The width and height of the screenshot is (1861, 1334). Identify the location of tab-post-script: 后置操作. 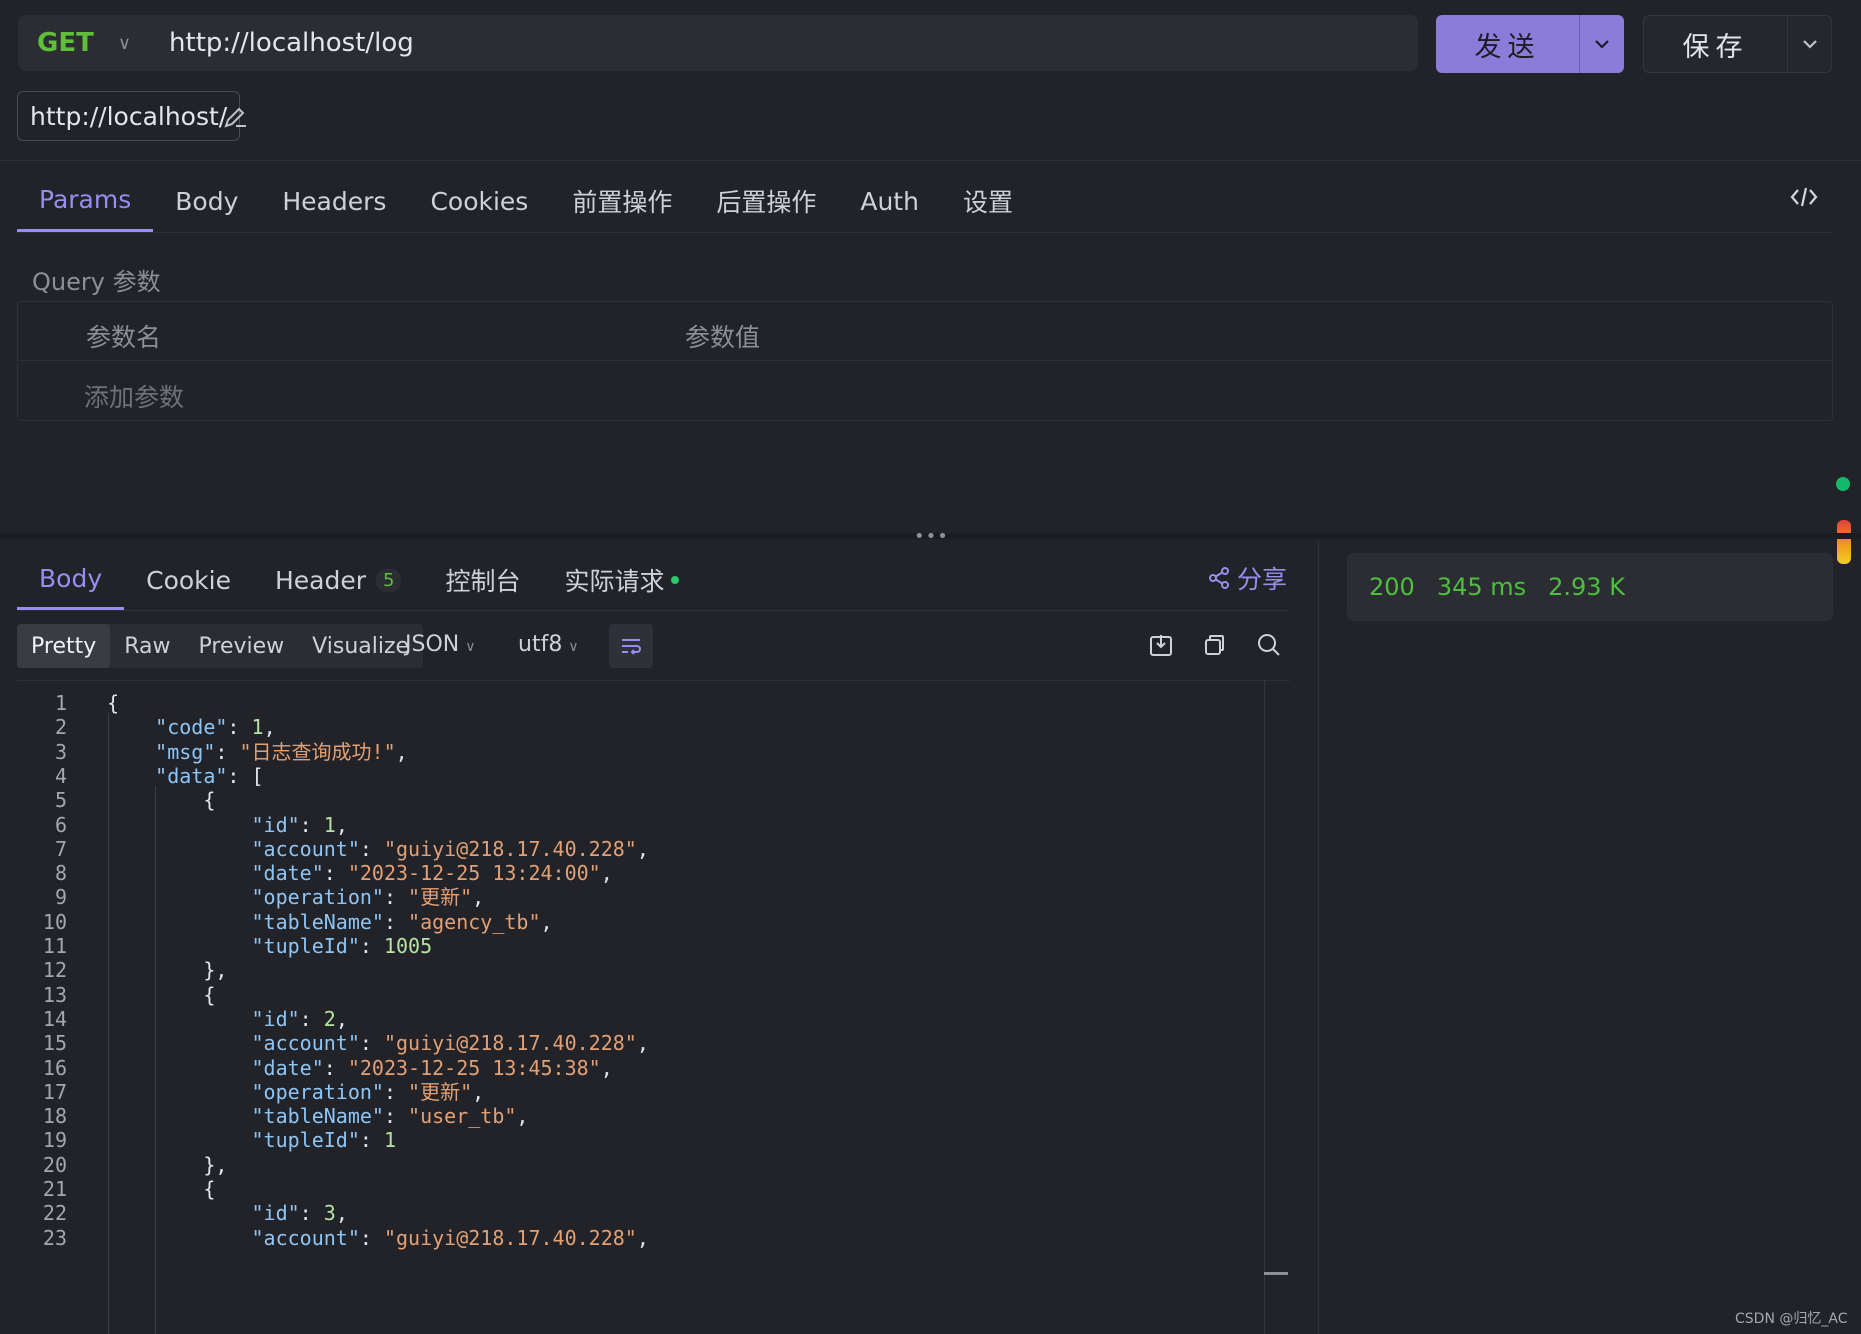
(766, 201).